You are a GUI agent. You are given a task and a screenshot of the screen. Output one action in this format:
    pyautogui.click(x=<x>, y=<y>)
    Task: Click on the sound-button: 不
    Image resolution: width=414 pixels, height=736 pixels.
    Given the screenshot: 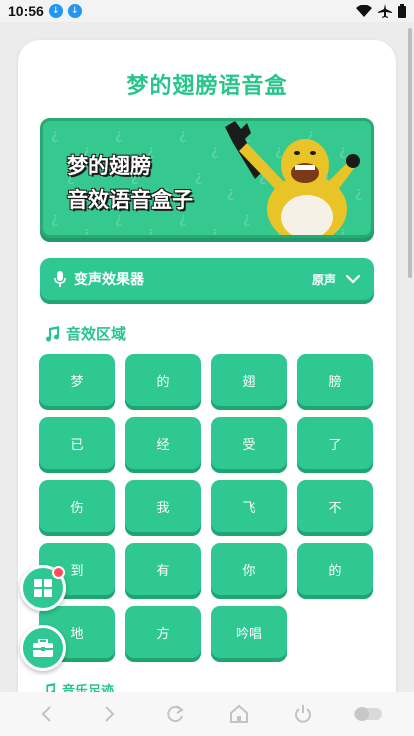 What is the action you would take?
    pyautogui.click(x=335, y=506)
    